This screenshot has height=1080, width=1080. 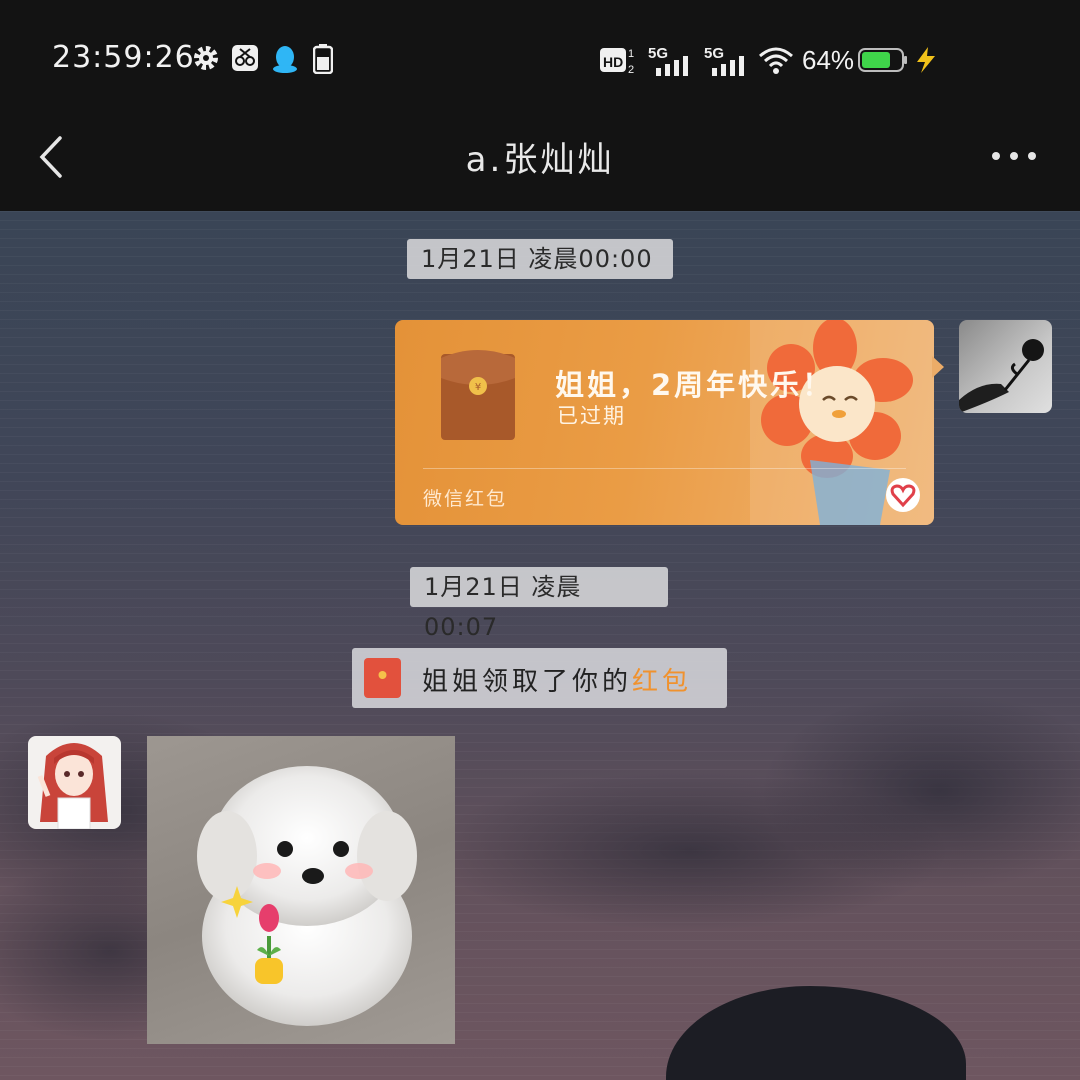 What do you see at coordinates (926, 62) in the screenshot?
I see `charging-icon` at bounding box center [926, 62].